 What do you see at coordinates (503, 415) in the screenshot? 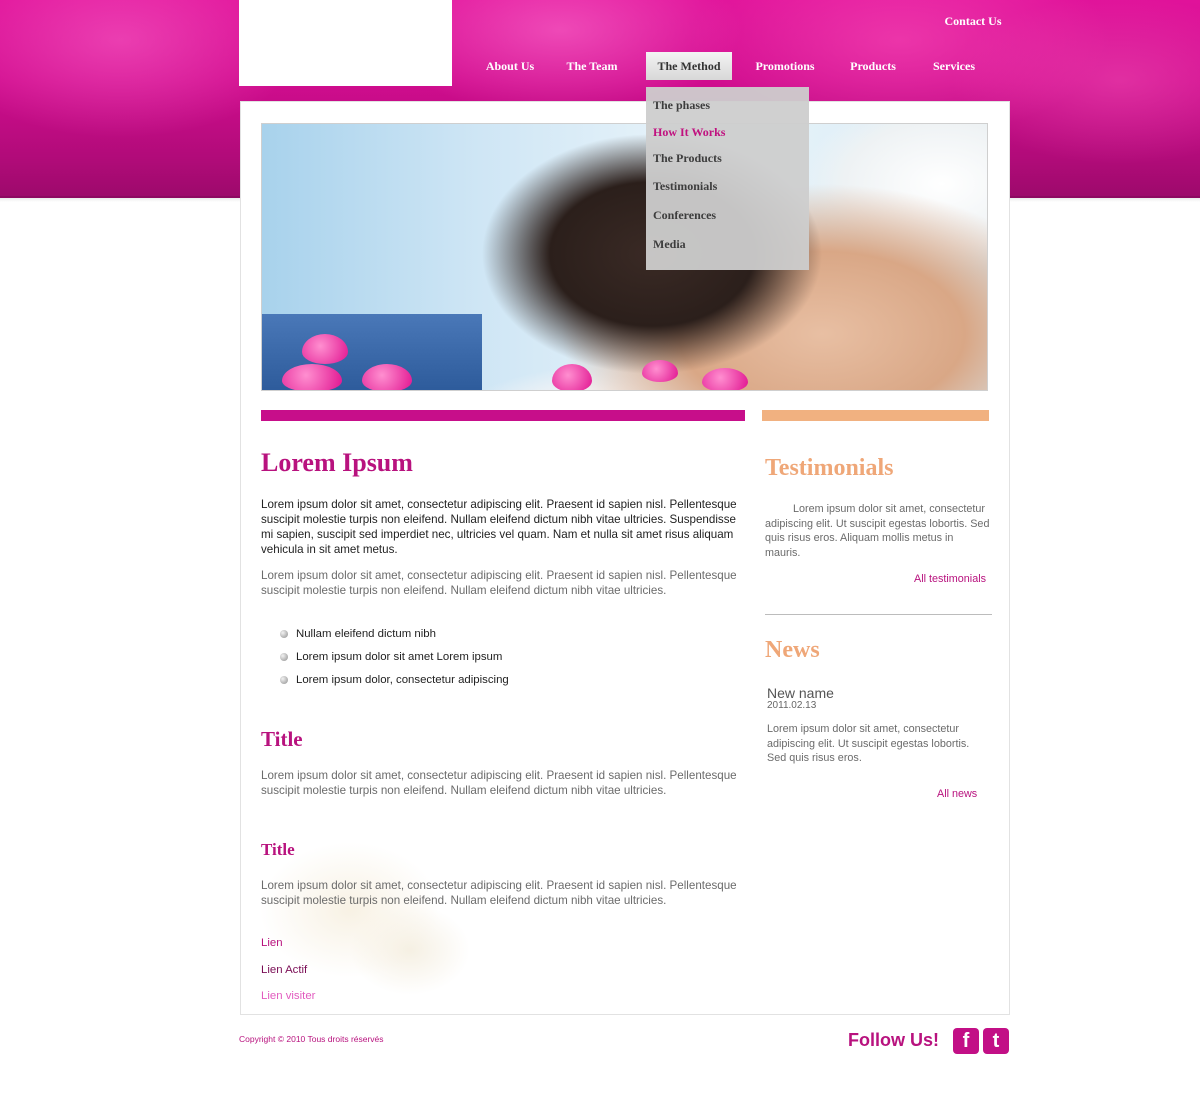
I see `main-accent-bar` at bounding box center [503, 415].